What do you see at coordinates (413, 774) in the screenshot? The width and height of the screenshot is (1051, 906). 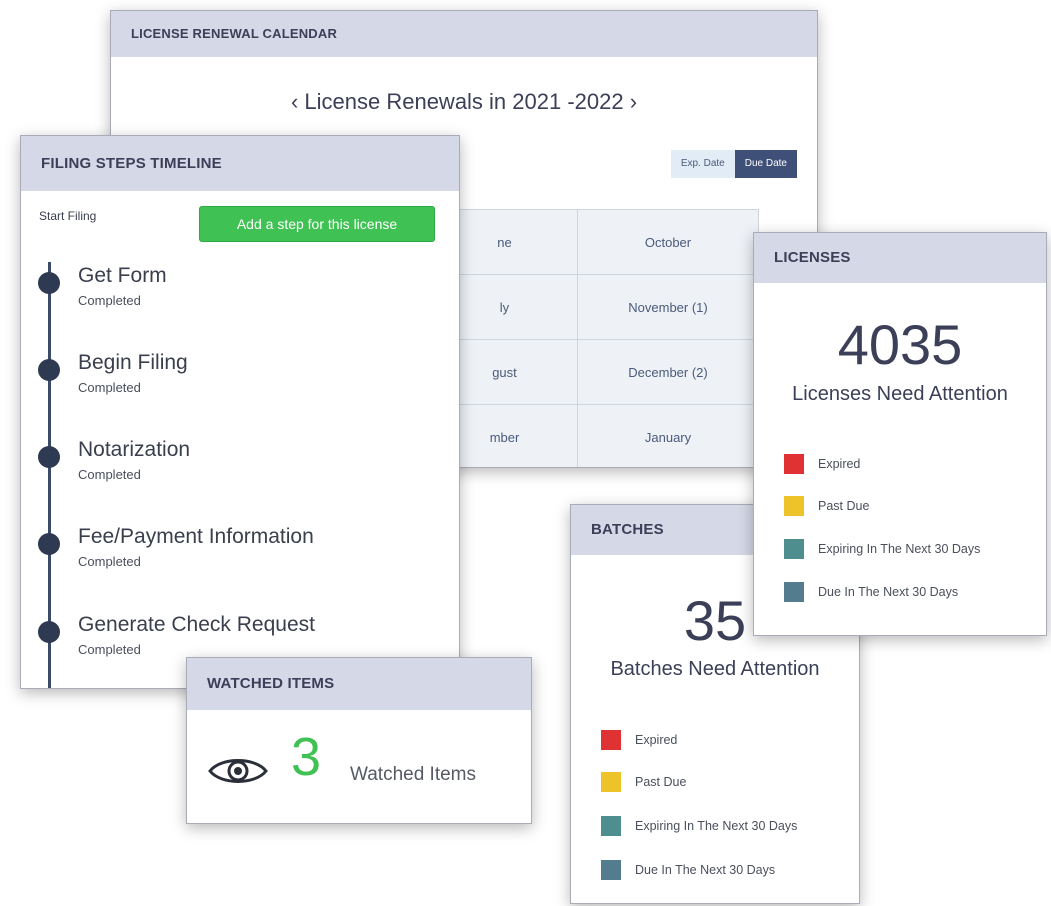 I see `watched-items-label: Watched Items` at bounding box center [413, 774].